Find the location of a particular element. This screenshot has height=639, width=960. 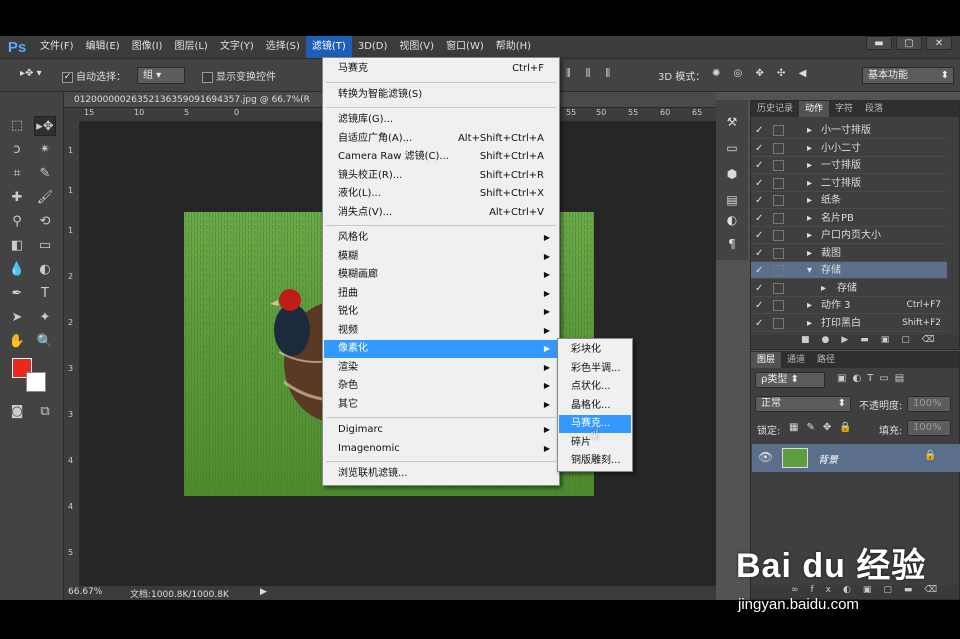

menu-view: 视图(V) is located at coordinates (416, 47).